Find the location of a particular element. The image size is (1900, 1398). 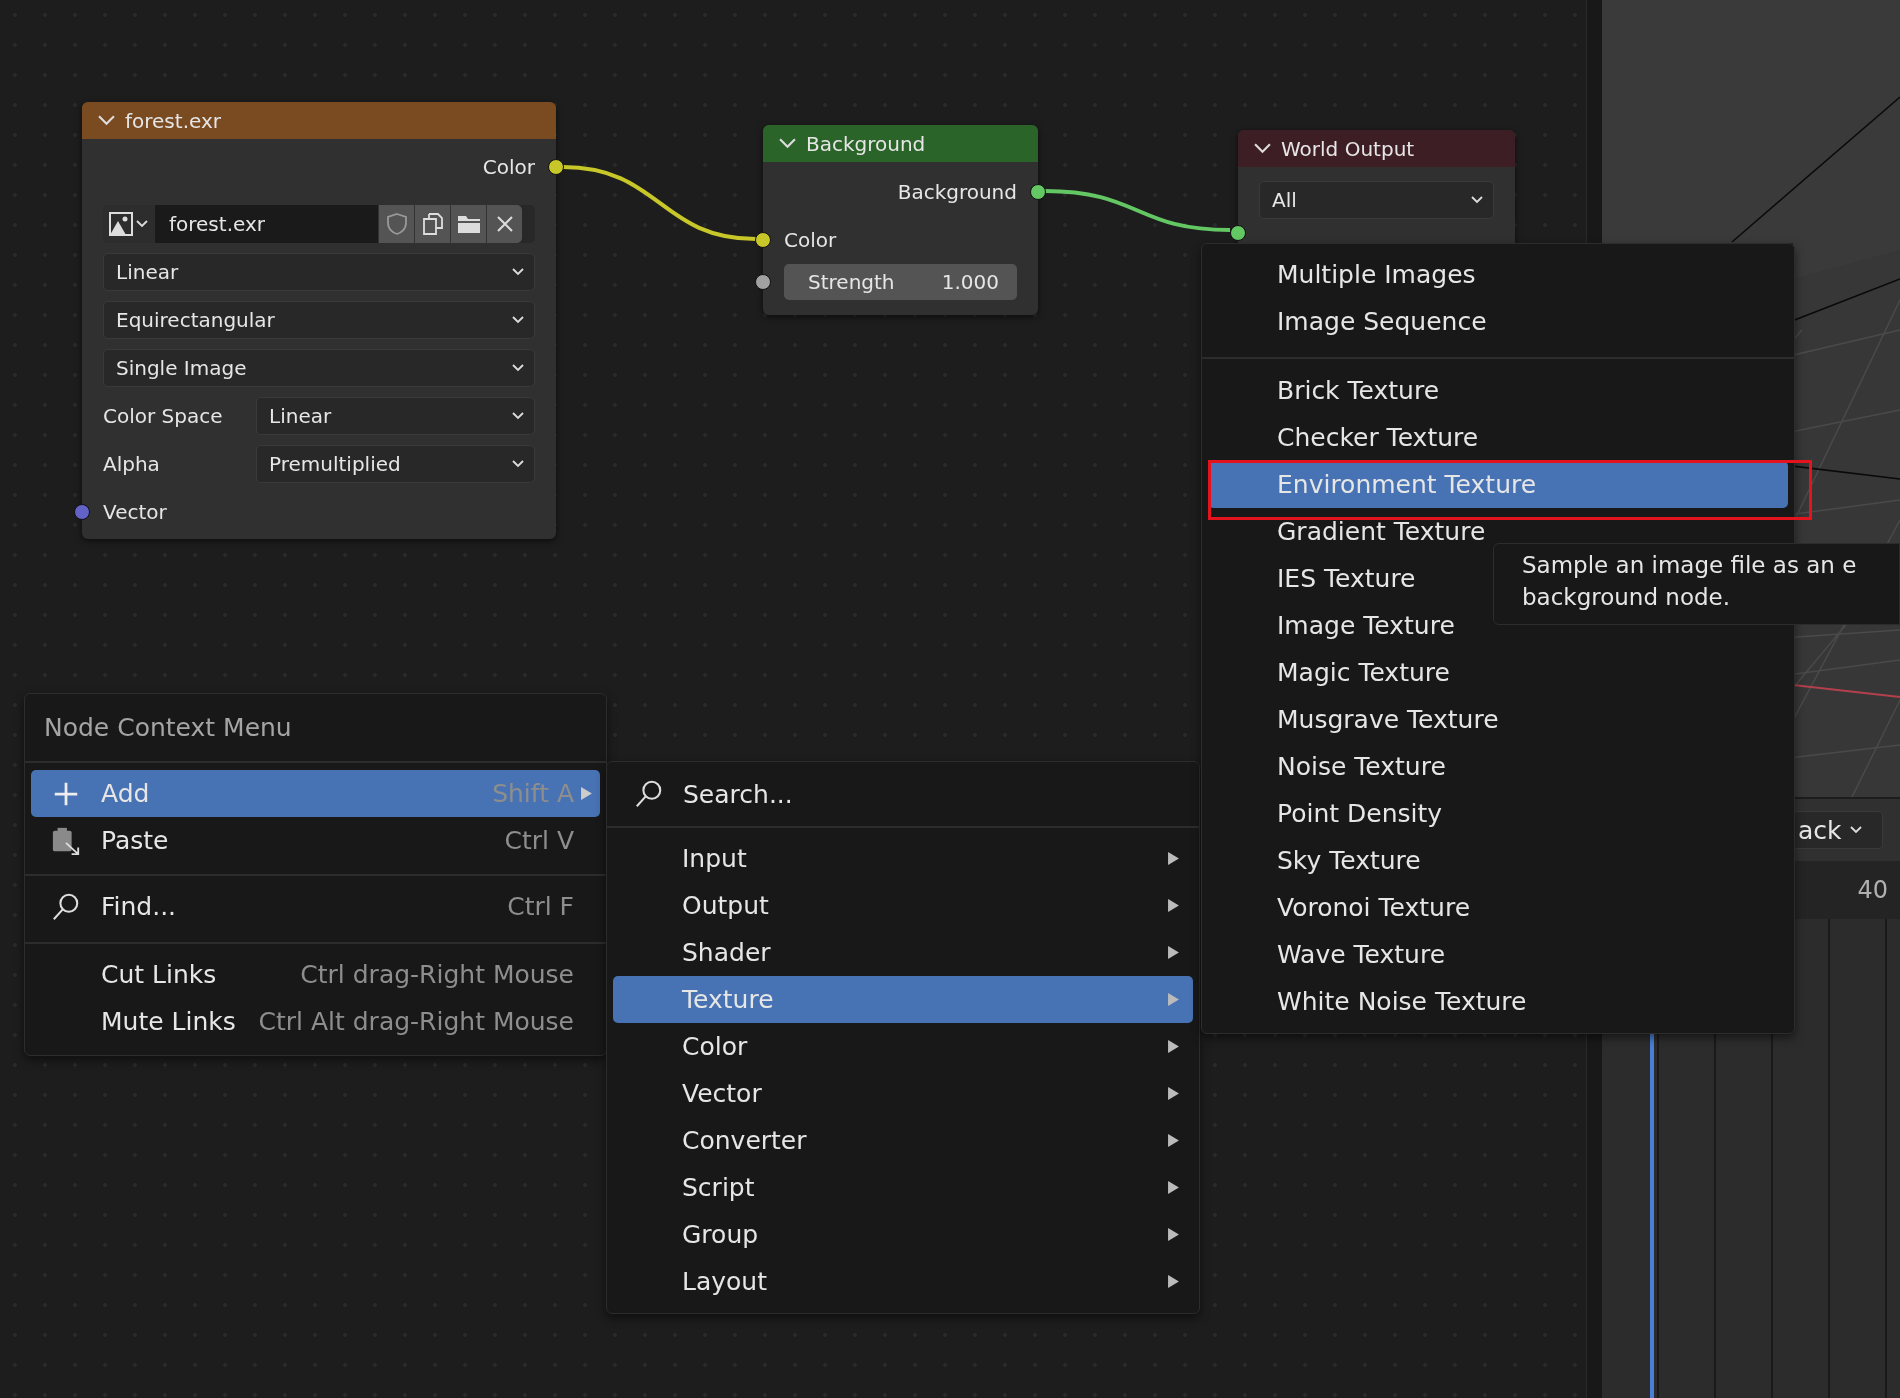

menu-item: Color is located at coordinates (903, 1046).